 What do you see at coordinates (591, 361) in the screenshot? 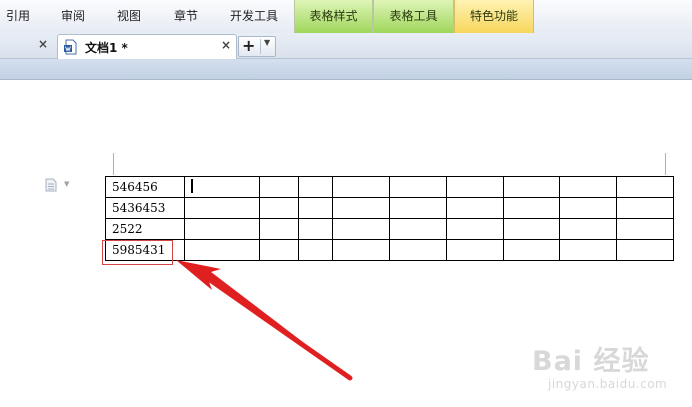
I see `watermark-title: Bai 经验` at bounding box center [591, 361].